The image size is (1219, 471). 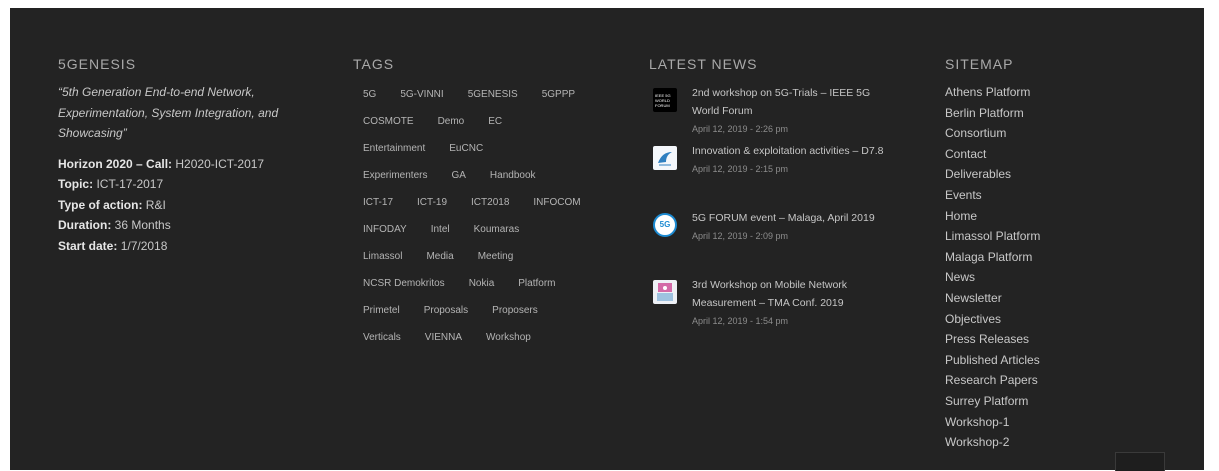 What do you see at coordinates (1035, 257) in the screenshot?
I see `sitemap-link: Malaga Platform` at bounding box center [1035, 257].